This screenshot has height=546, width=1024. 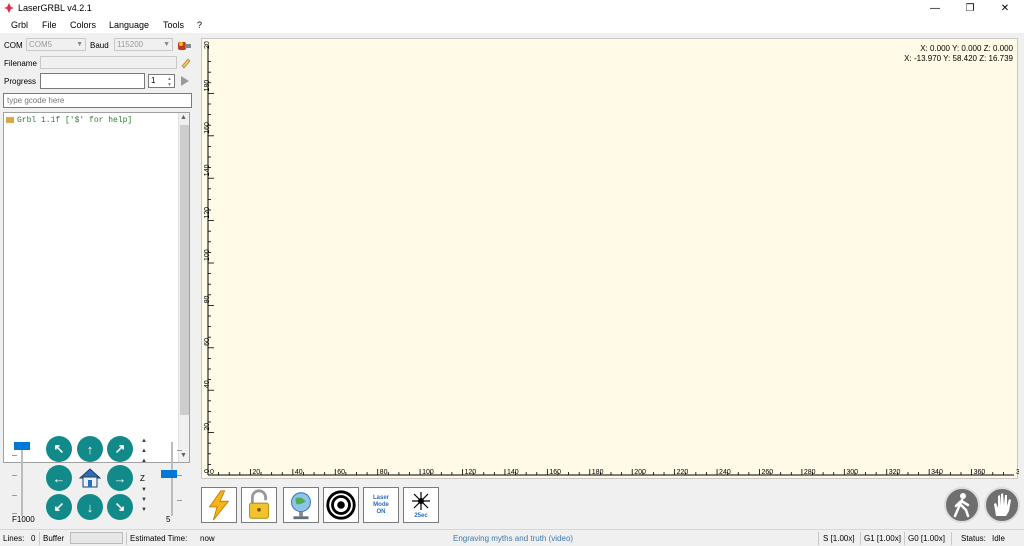 What do you see at coordinates (144, 510) in the screenshot?
I see `z-down-big-button: ▼` at bounding box center [144, 510].